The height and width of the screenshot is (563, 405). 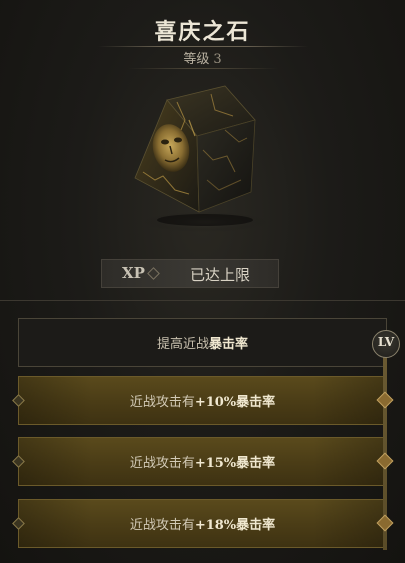 I want to click on upgrade-prefix: 提高近战, so click(x=182, y=344).